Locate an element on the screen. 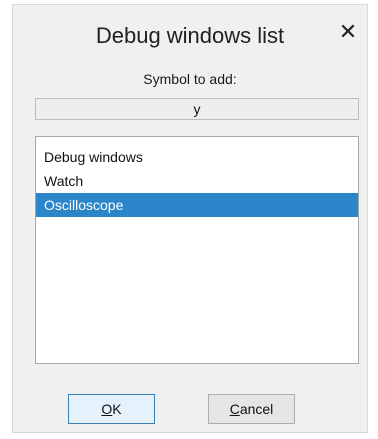  symbol-to-add-label: Symbol to add: is located at coordinates (190, 79).